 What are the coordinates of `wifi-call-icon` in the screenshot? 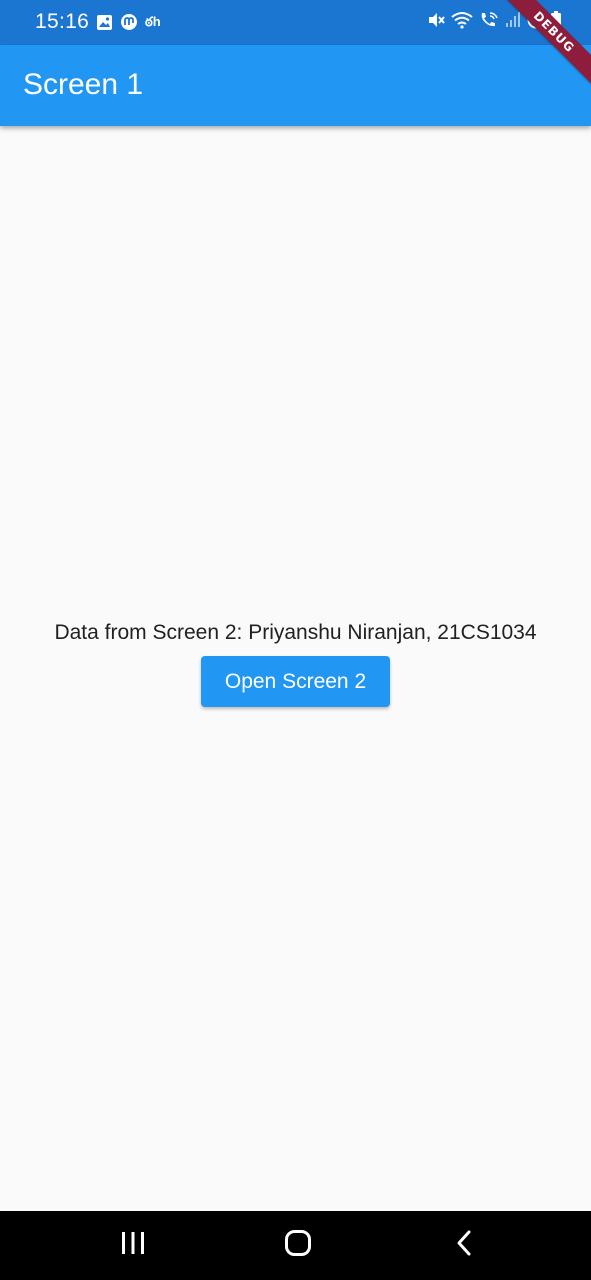 It's located at (489, 20).